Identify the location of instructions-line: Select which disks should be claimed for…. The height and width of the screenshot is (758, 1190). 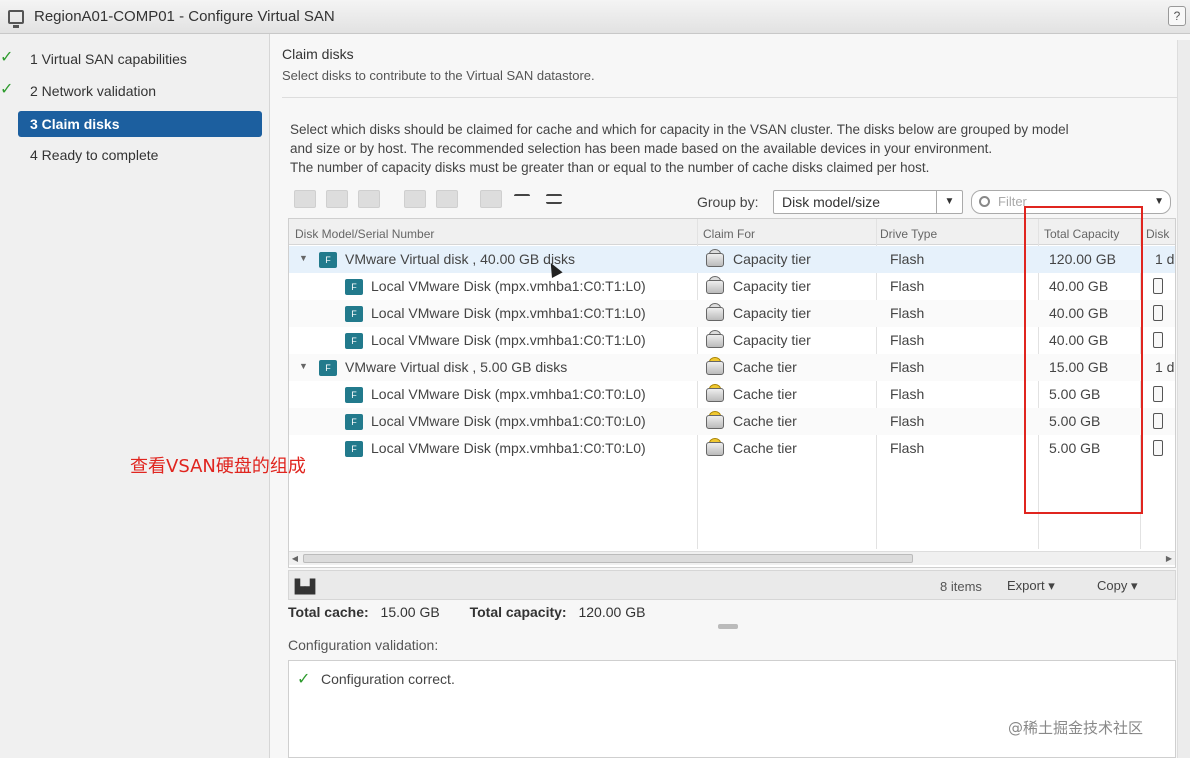
(679, 129).